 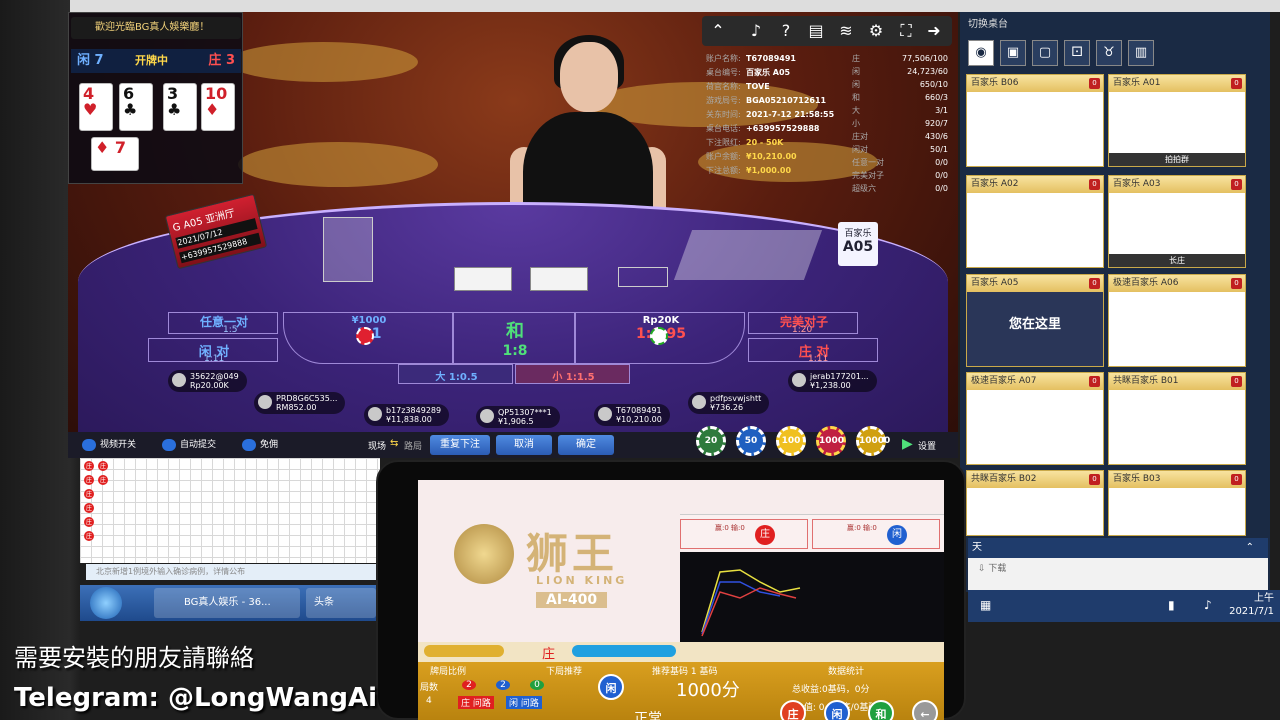 I want to click on tile-name: 共眯百家乐 B01, so click(x=1177, y=381).